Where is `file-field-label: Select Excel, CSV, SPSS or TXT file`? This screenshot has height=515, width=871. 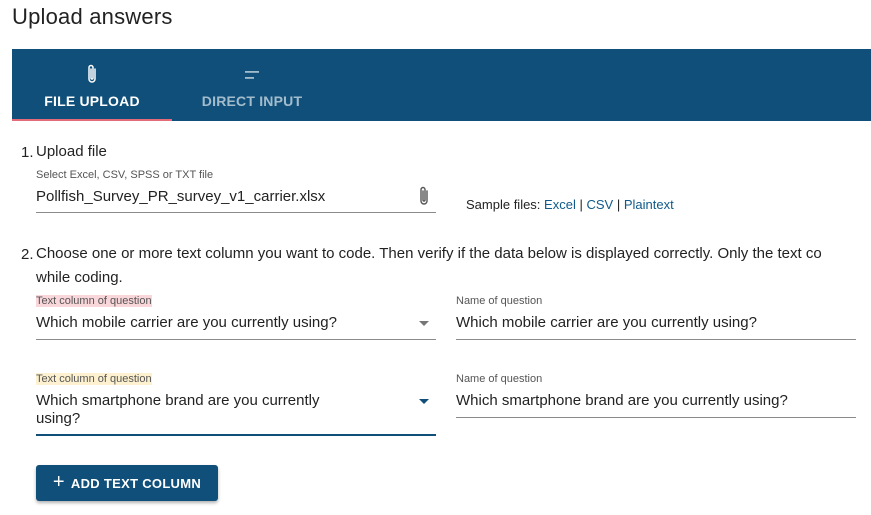
file-field-label: Select Excel, CSV, SPSS or TXT file is located at coordinates (125, 175).